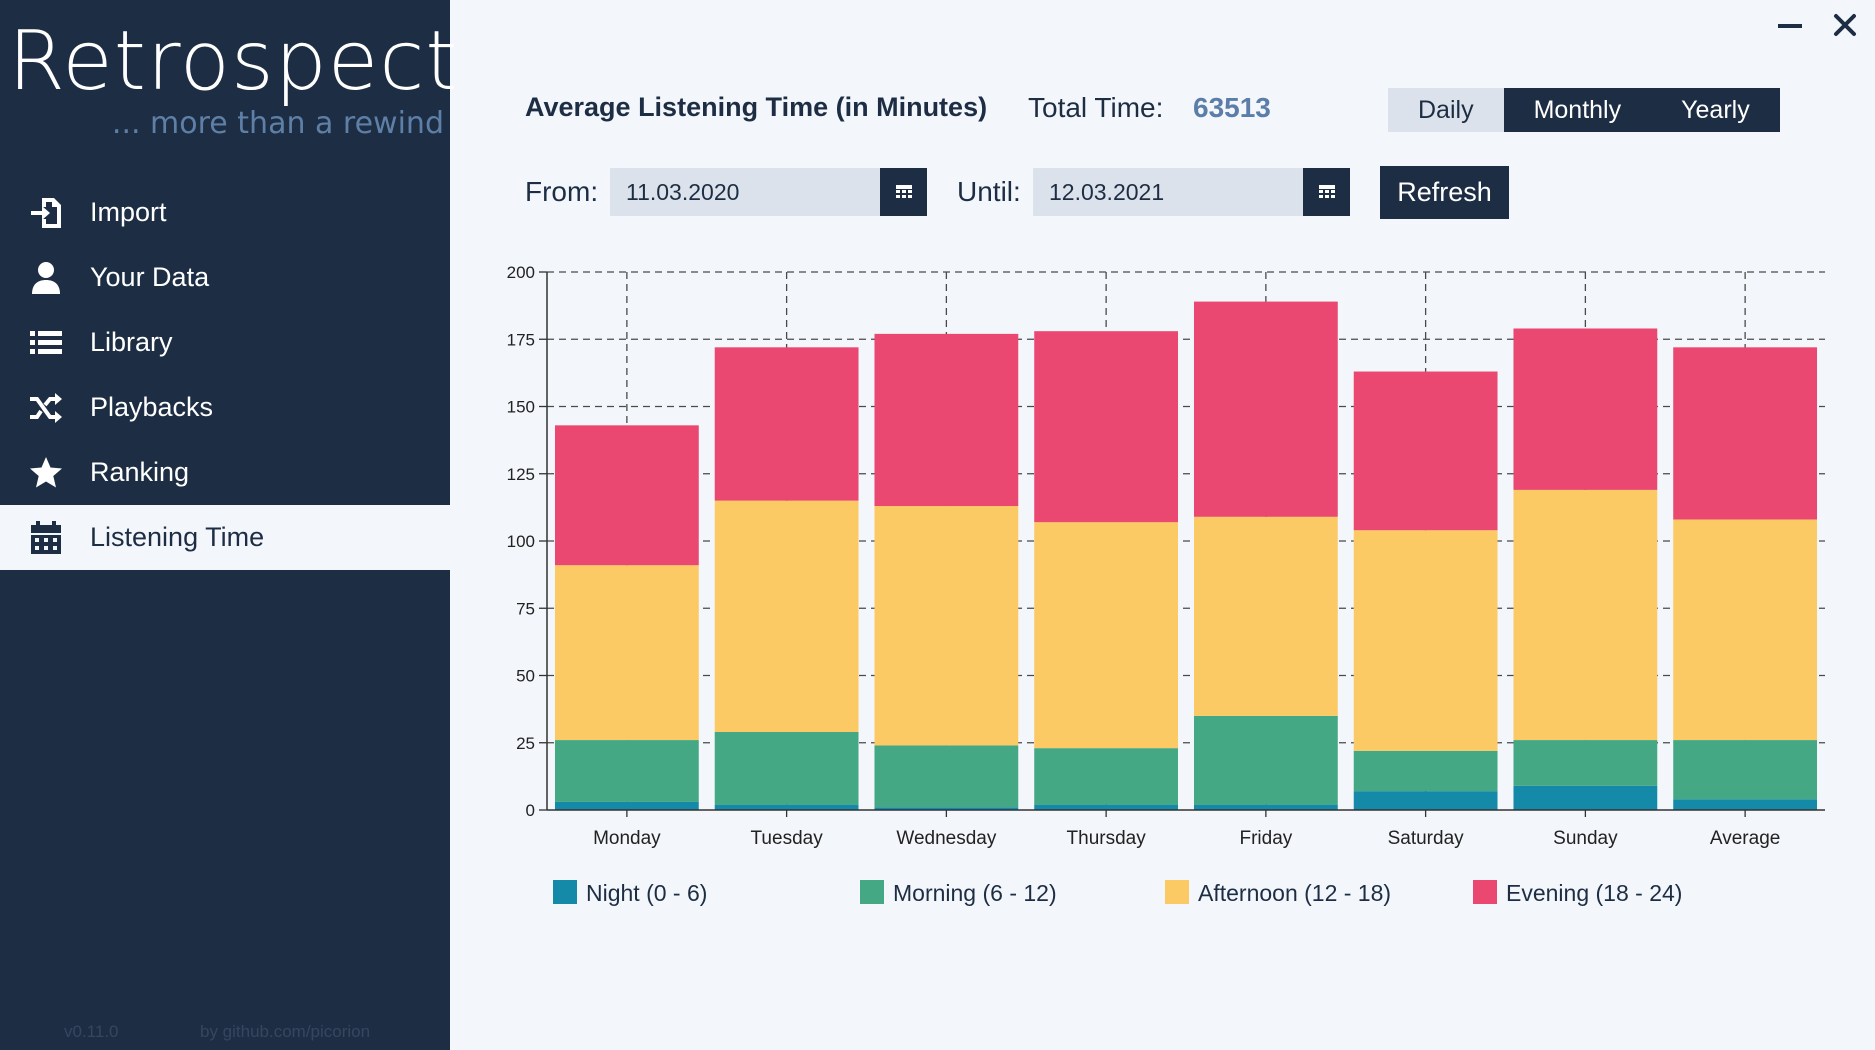 Image resolution: width=1875 pixels, height=1050 pixels. I want to click on y-tick-label: 125, so click(521, 474).